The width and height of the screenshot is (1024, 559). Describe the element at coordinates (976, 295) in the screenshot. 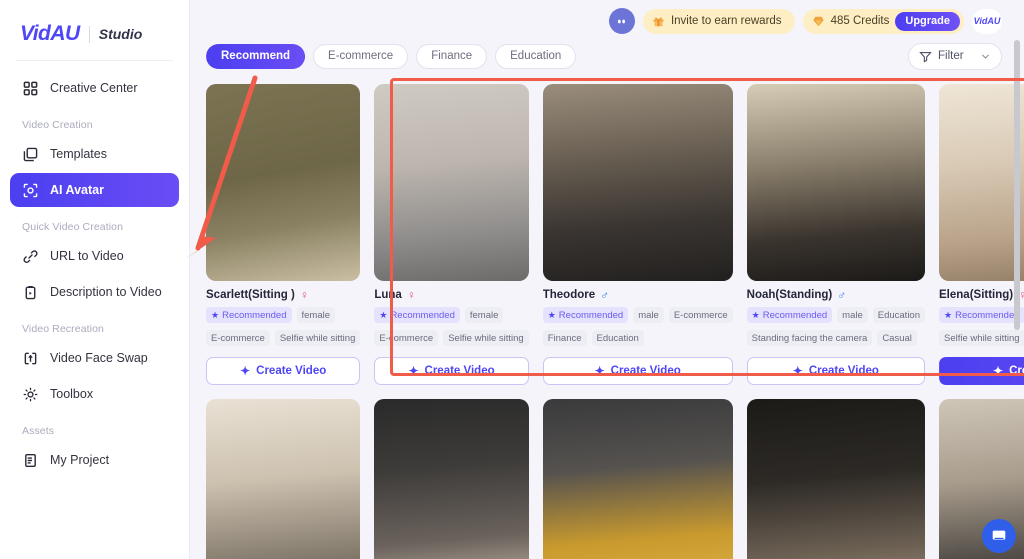

I see `avatar-name: Elena(Sitting)` at that location.